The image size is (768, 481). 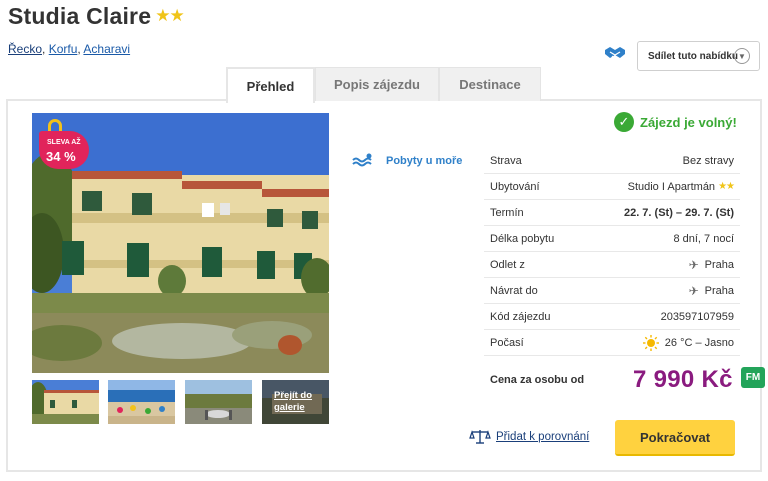 What do you see at coordinates (612, 317) in the screenshot?
I see `detail-row-code: Kód zájezdu 203597107959` at bounding box center [612, 317].